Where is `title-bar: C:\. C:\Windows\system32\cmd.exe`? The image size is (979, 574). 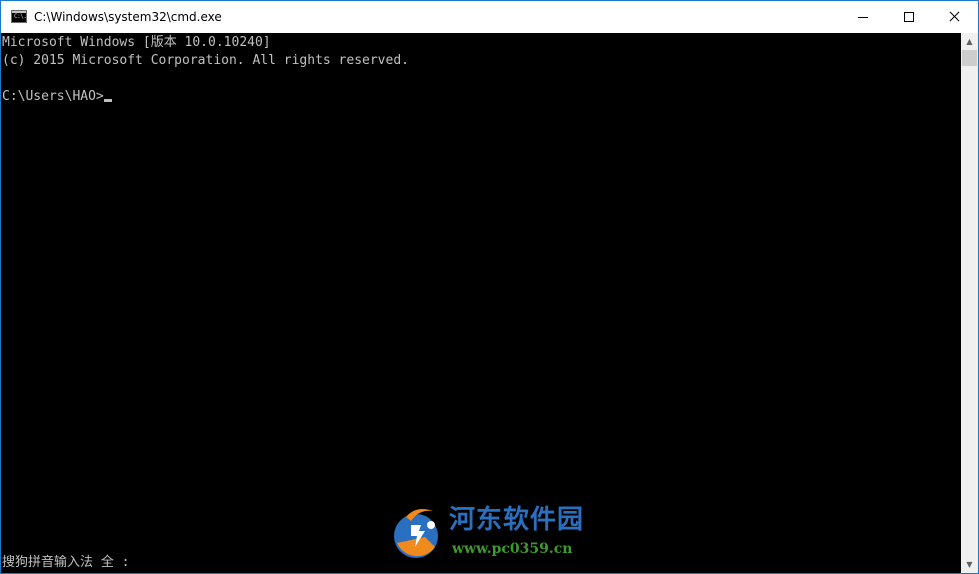 title-bar: C:\. C:\Windows\system32\cmd.exe is located at coordinates (489, 17).